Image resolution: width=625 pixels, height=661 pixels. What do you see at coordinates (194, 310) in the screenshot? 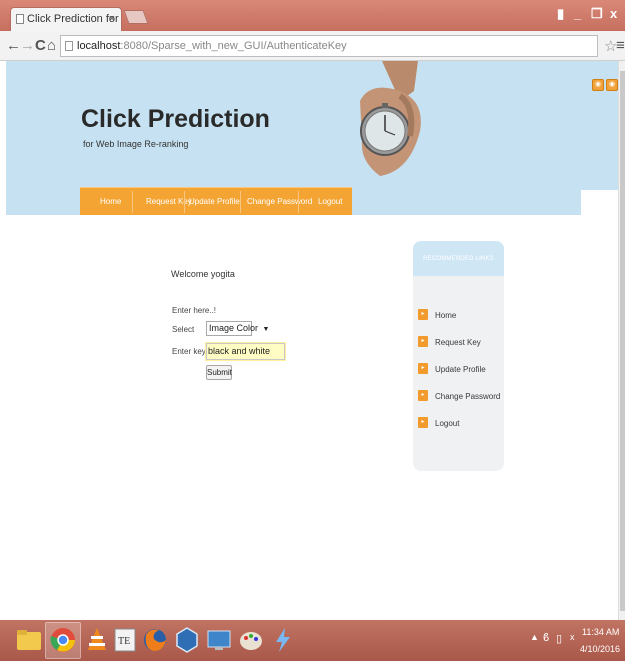
I see `enter-here-label: Enter here..!` at bounding box center [194, 310].